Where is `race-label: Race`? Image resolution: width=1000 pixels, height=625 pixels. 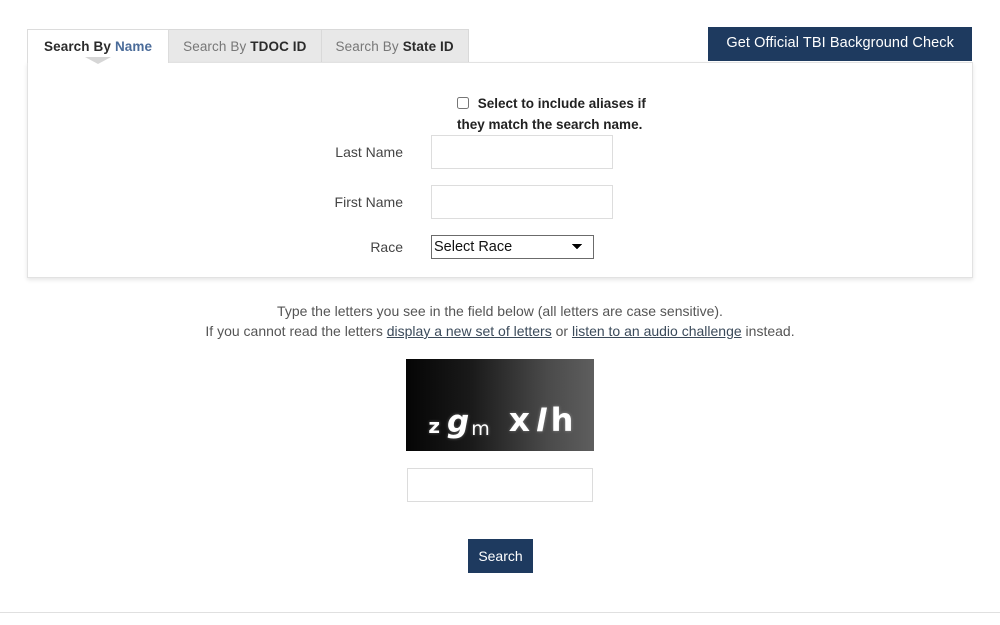 race-label: Race is located at coordinates (386, 247).